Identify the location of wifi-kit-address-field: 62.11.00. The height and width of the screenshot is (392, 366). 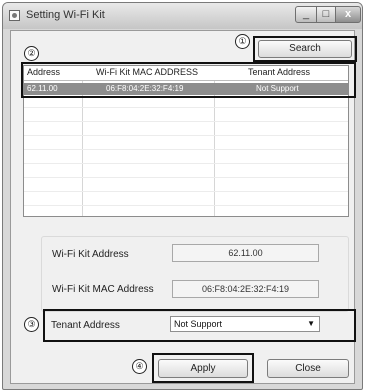
(245, 253).